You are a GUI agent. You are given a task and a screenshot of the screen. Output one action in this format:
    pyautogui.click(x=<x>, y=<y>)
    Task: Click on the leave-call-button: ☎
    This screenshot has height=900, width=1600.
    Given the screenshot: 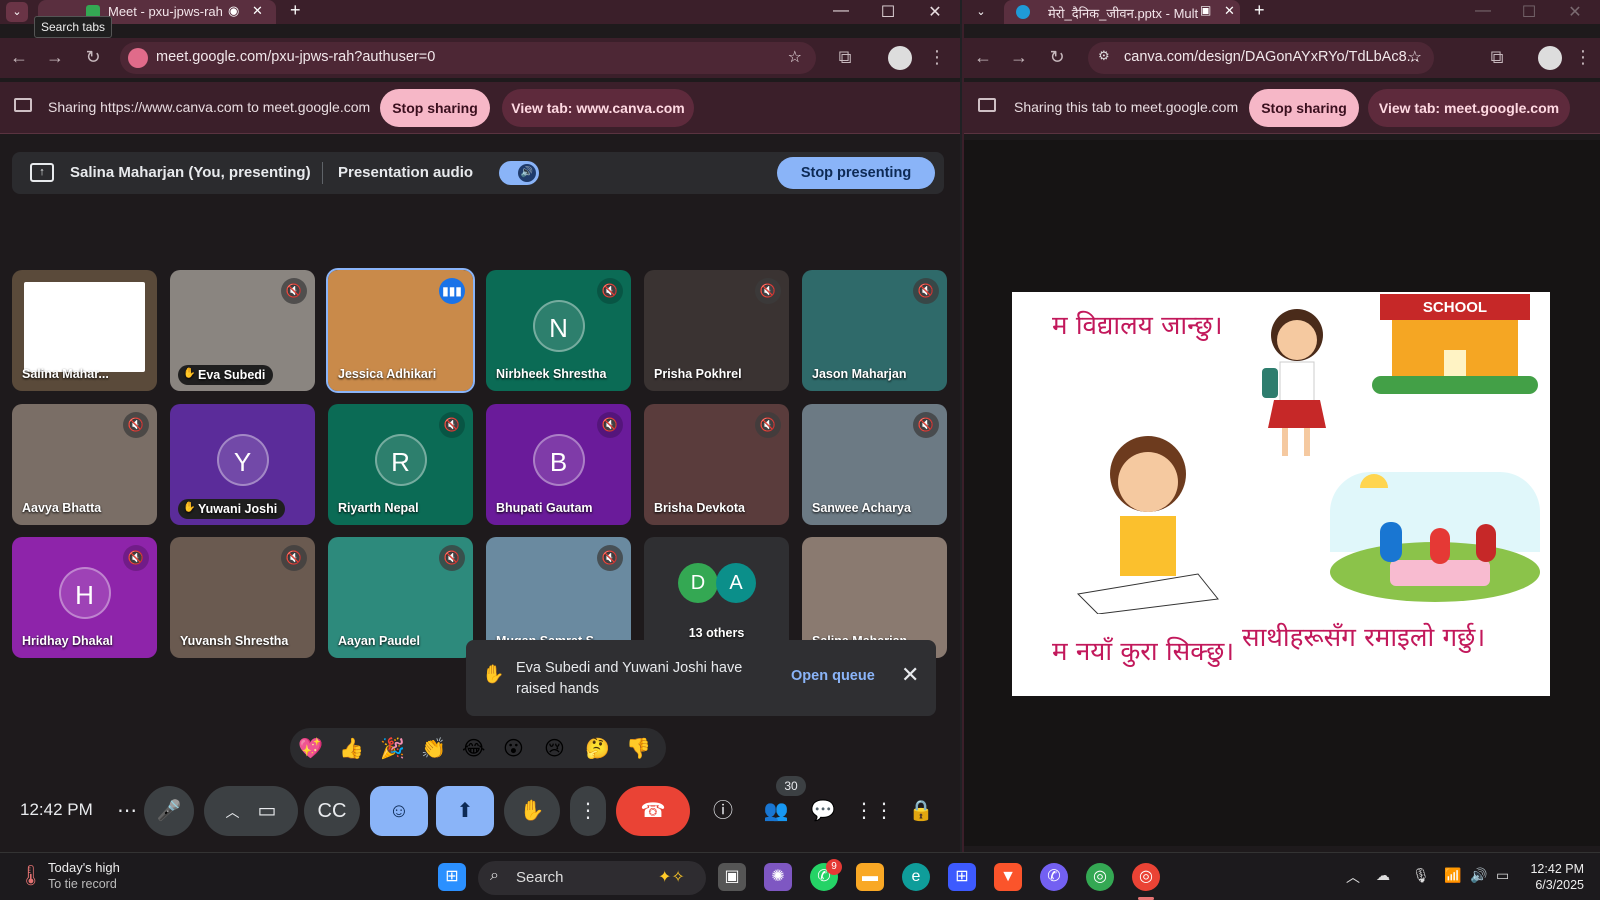 What is the action you would take?
    pyautogui.click(x=653, y=811)
    